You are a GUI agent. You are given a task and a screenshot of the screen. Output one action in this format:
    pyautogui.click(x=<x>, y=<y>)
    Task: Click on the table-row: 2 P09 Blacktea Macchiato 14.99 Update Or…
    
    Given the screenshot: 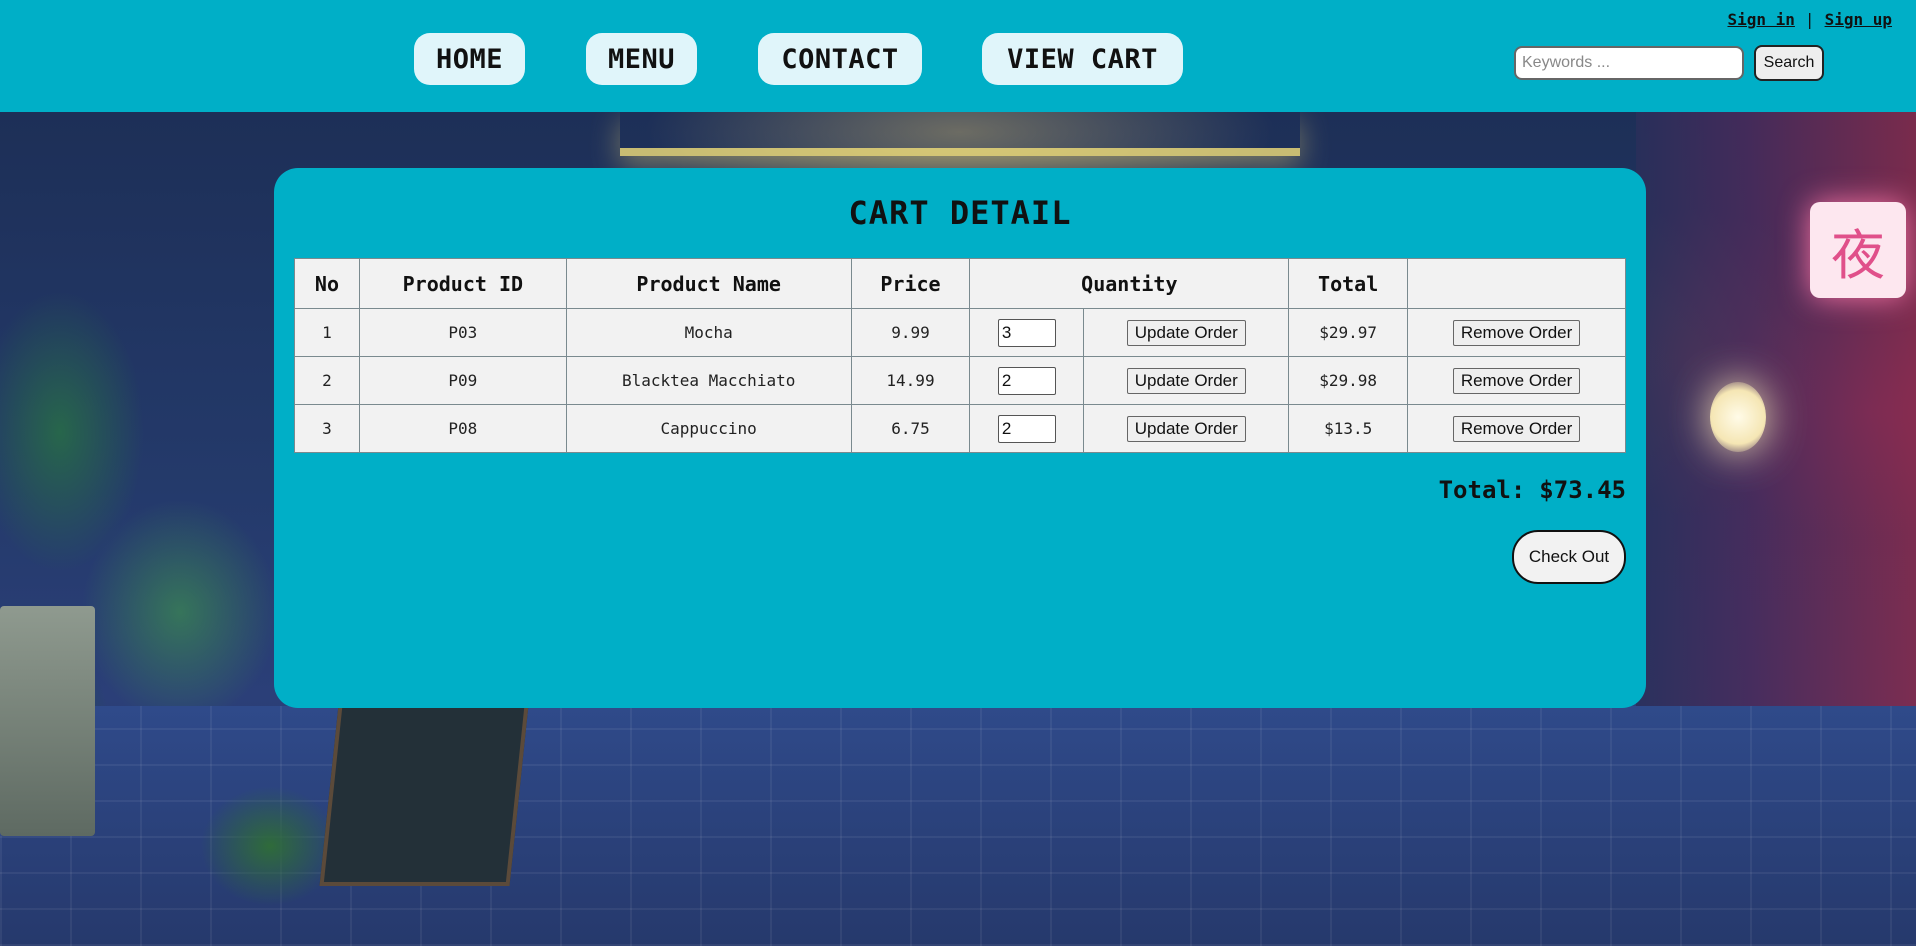 What is the action you would take?
    pyautogui.click(x=960, y=380)
    